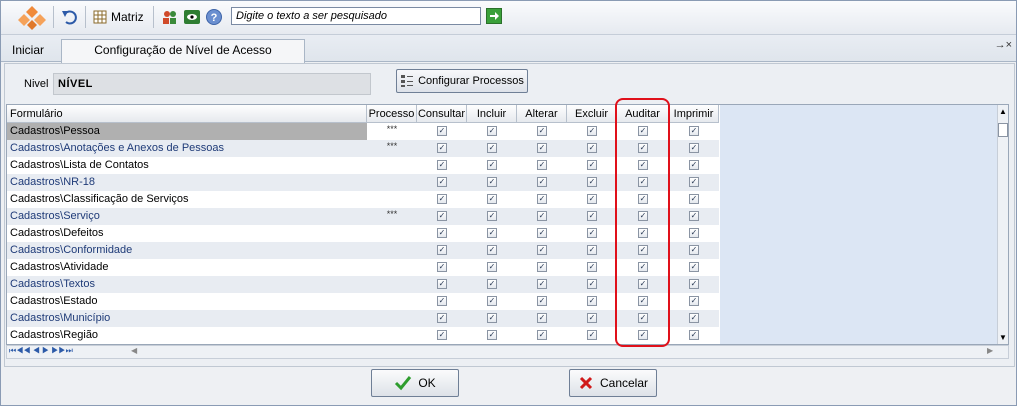 The image size is (1017, 406). Describe the element at coordinates (28, 50) in the screenshot. I see `start-label: Iniciar` at that location.